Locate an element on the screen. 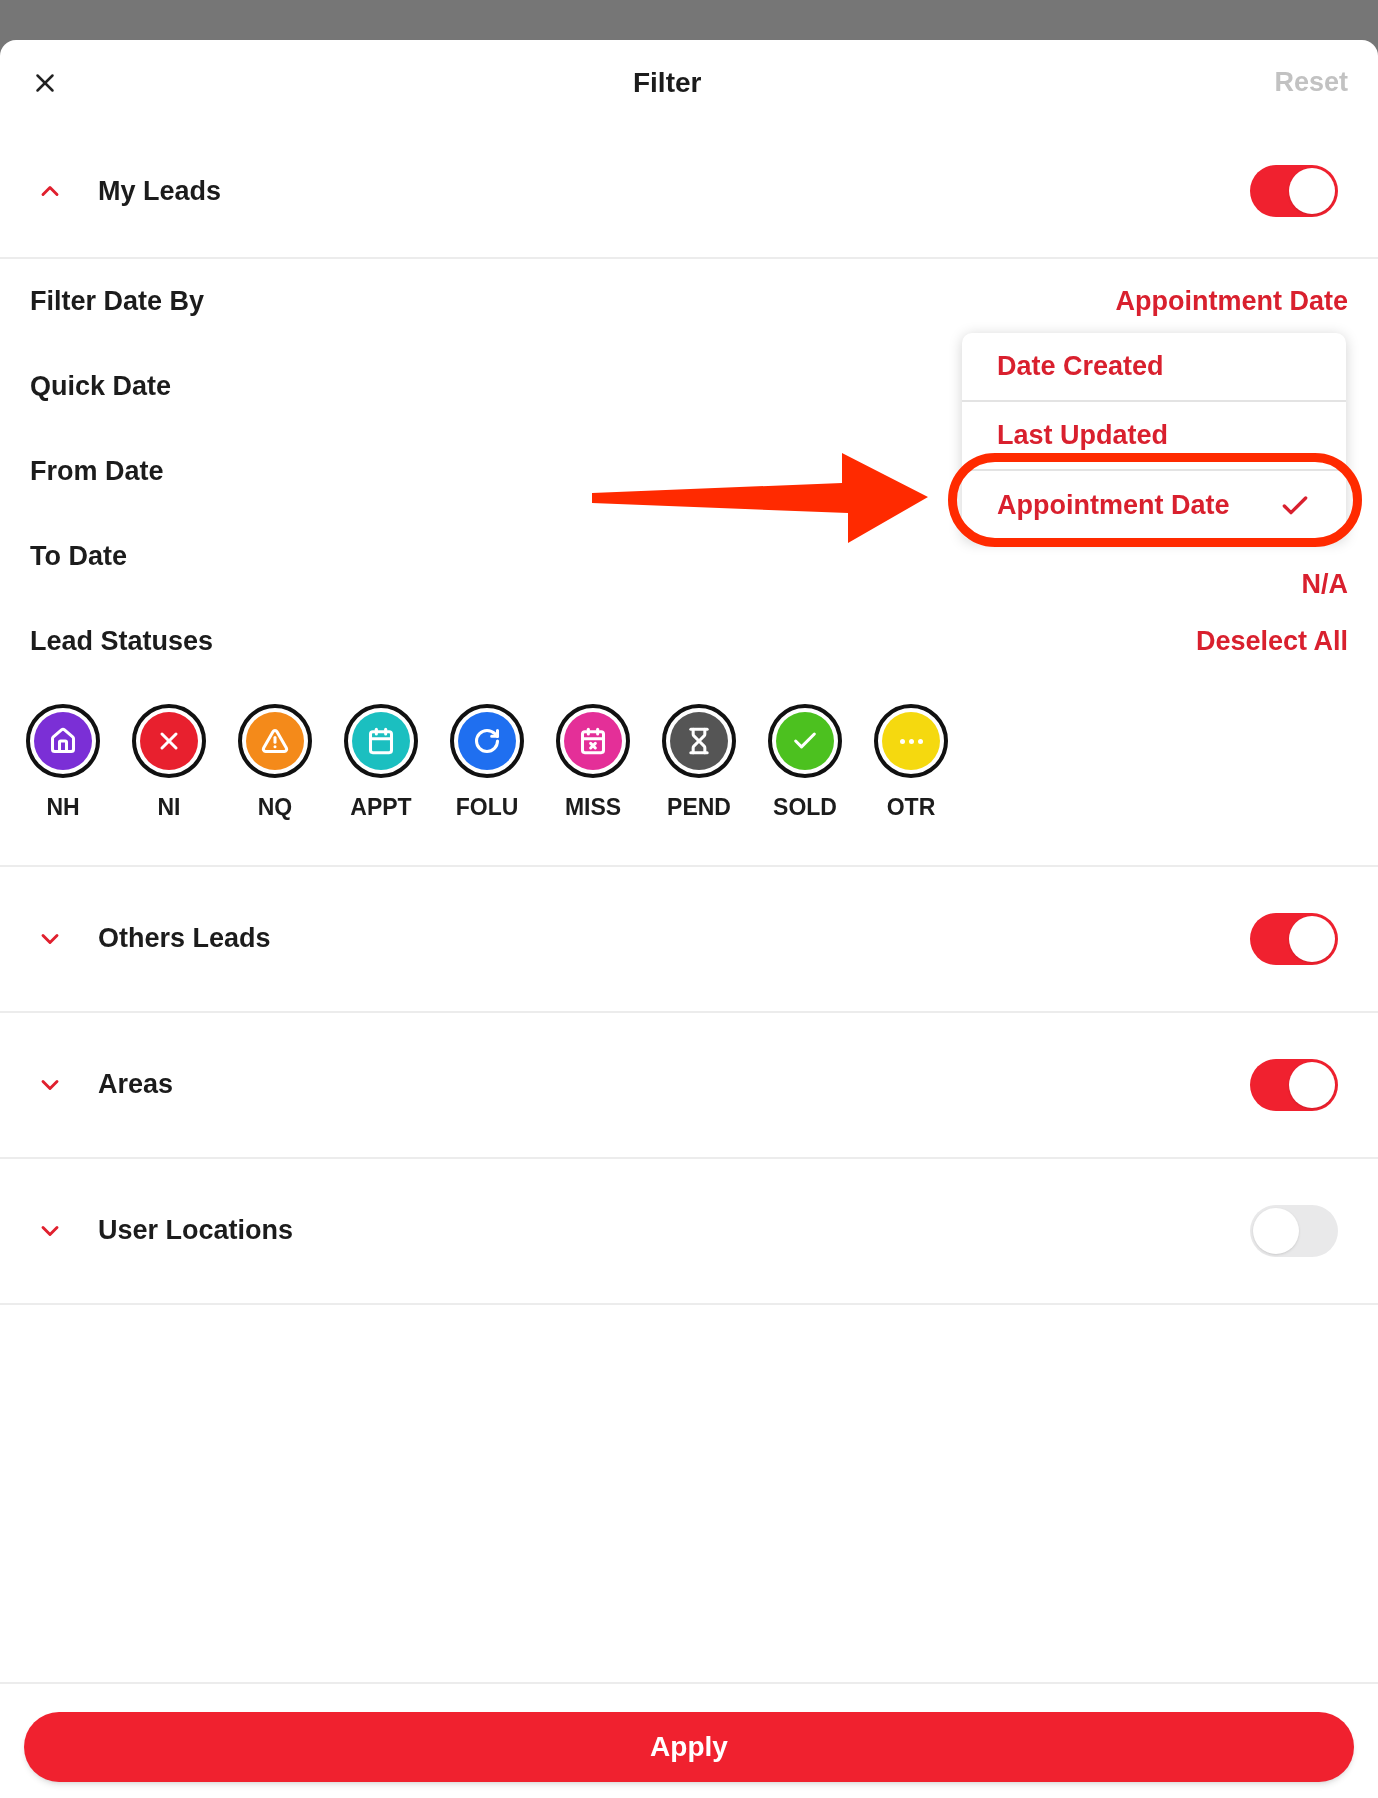 Image resolution: width=1378 pixels, height=1798 pixels. dropdown-option: Date Created is located at coordinates (1154, 367).